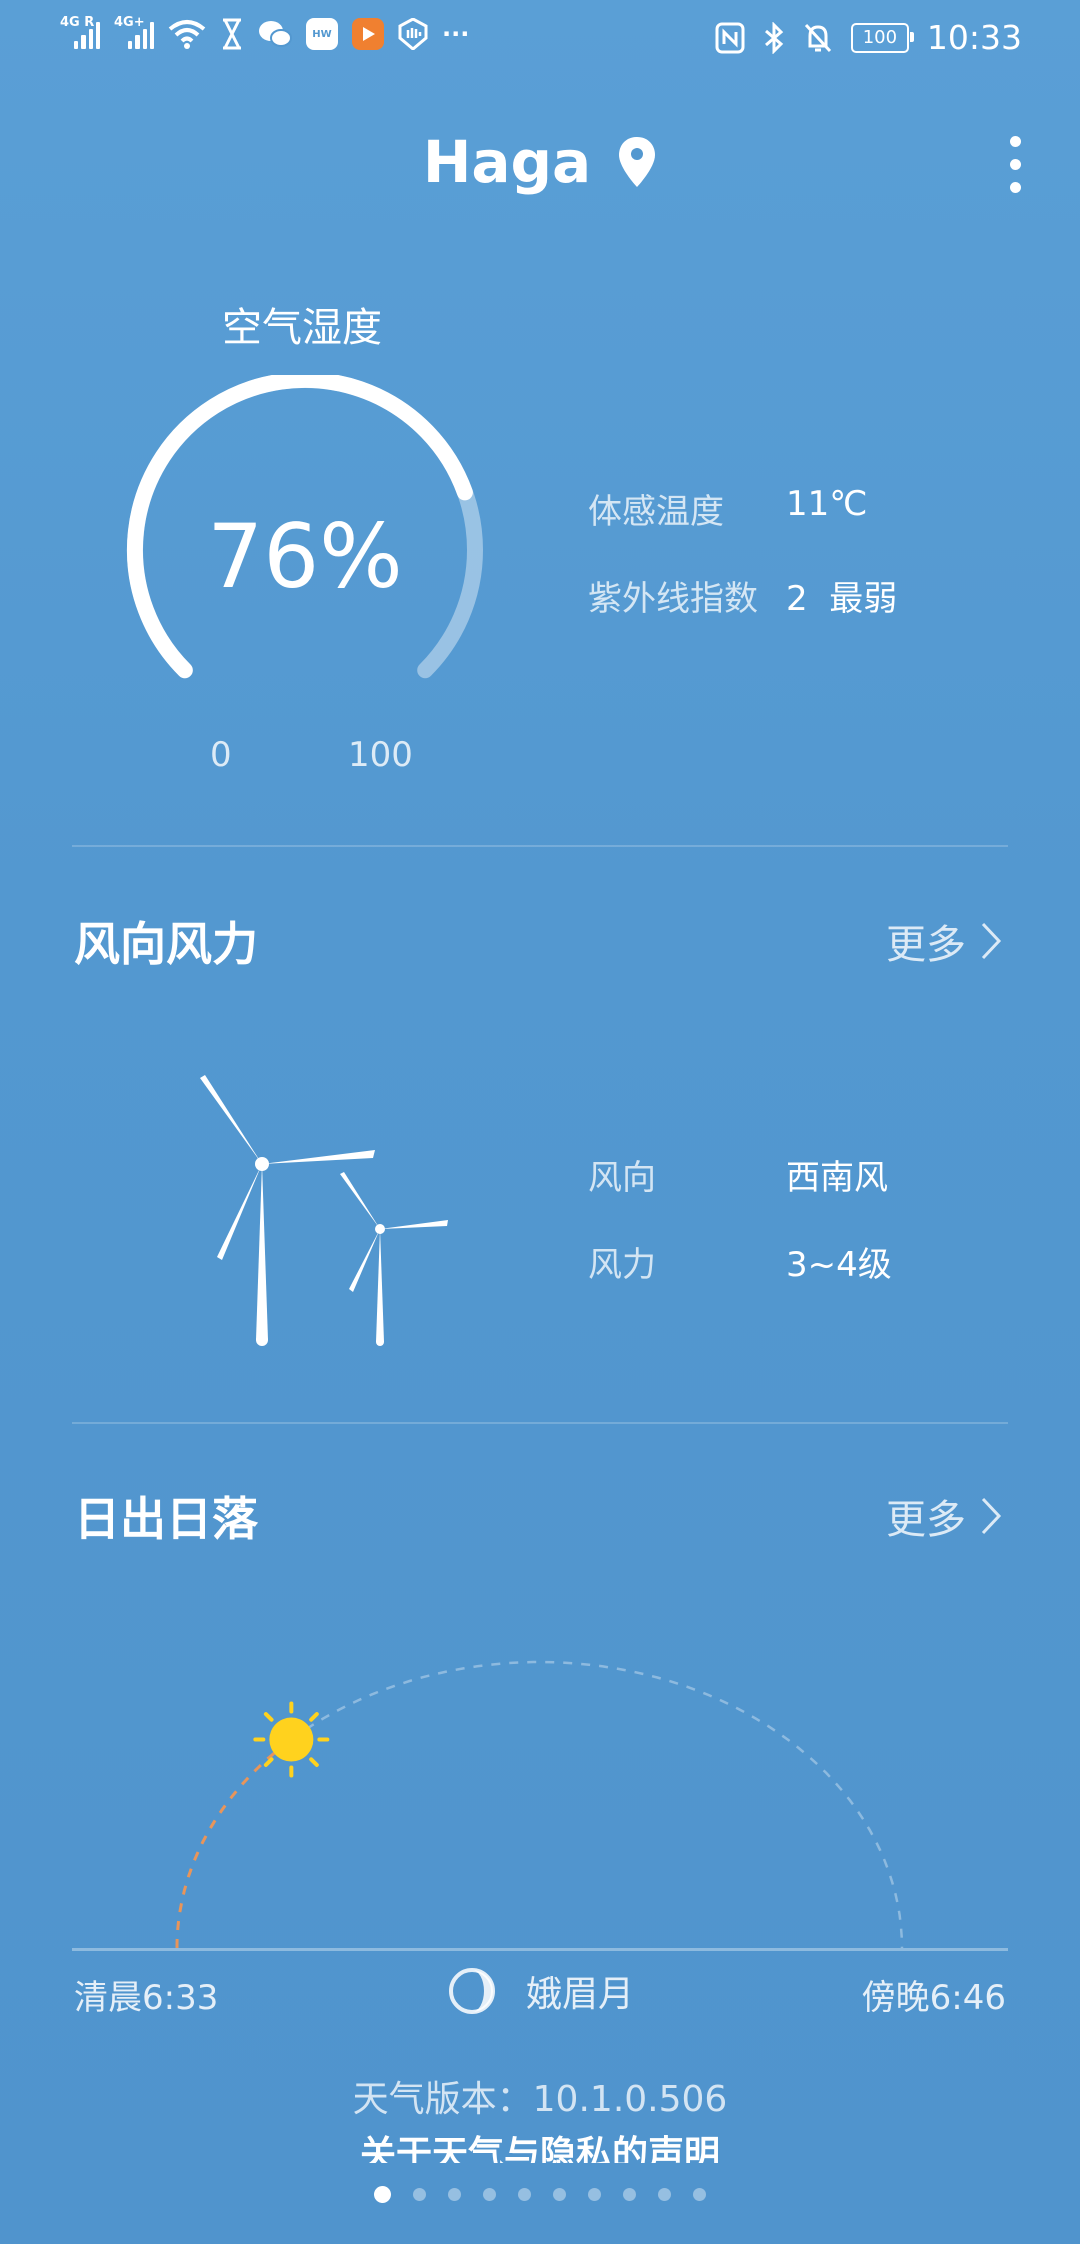 This screenshot has width=1080, height=2244. Describe the element at coordinates (817, 37) in the screenshot. I see `bell-off-icon` at that location.